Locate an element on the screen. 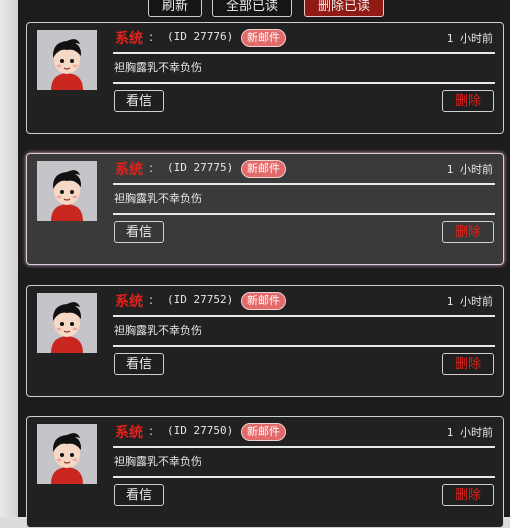 Image resolution: width=510 pixels, height=528 pixels. page-background is located at coordinates (10, 258).